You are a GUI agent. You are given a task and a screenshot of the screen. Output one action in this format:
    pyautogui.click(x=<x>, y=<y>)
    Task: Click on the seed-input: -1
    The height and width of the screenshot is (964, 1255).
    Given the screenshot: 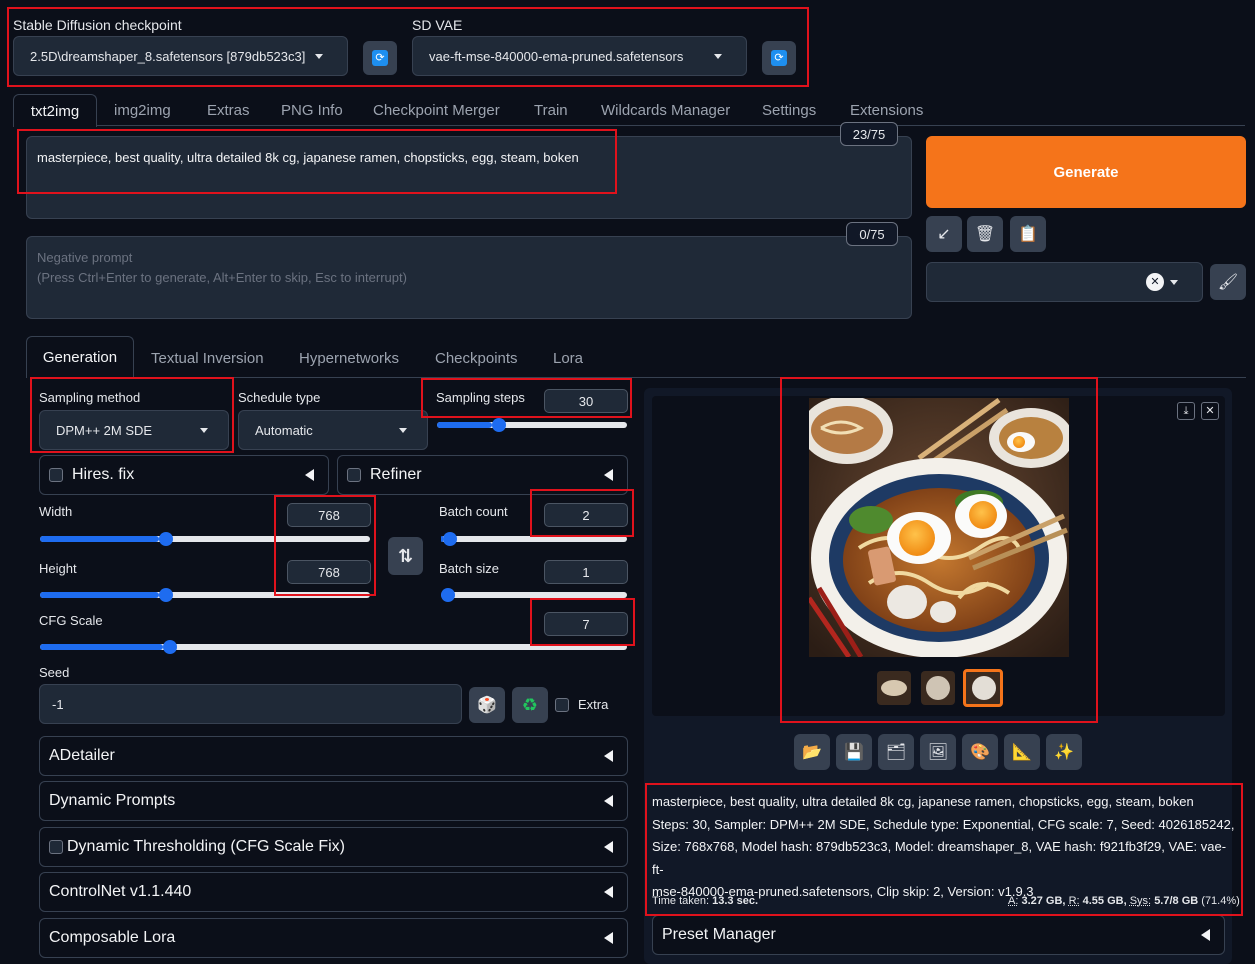 What is the action you would take?
    pyautogui.click(x=250, y=704)
    